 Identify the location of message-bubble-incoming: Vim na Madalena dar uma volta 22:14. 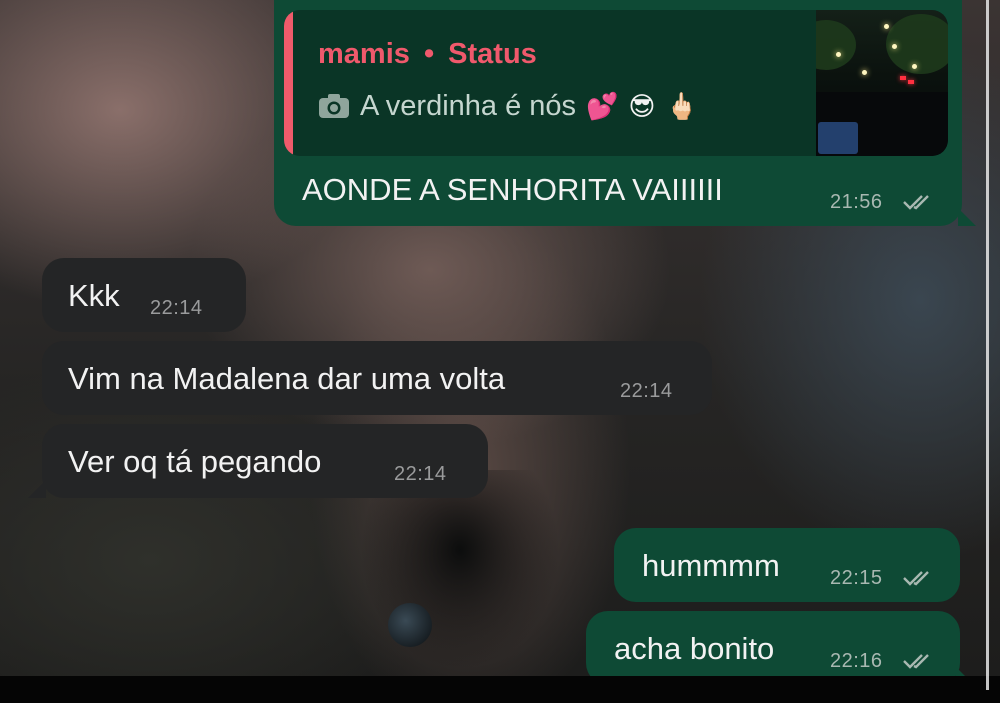
(377, 378).